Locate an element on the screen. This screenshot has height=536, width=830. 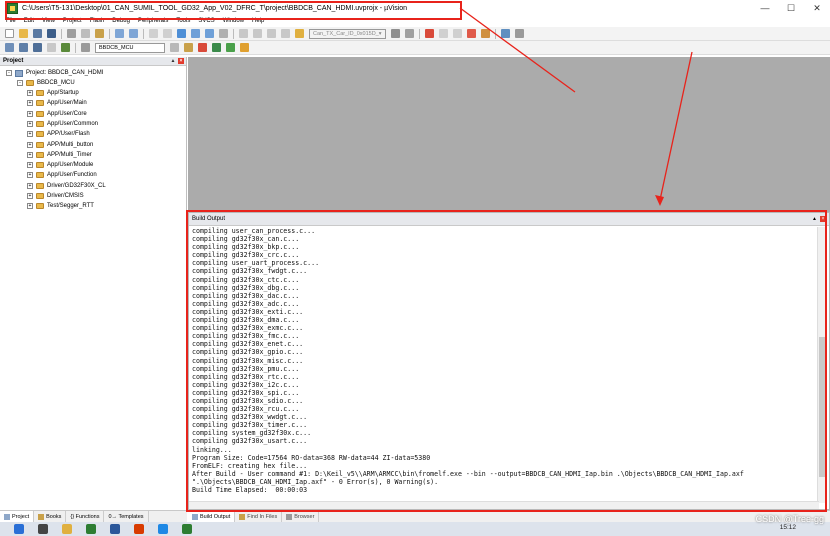
navigate-back-icon is located at coordinates (153, 33).